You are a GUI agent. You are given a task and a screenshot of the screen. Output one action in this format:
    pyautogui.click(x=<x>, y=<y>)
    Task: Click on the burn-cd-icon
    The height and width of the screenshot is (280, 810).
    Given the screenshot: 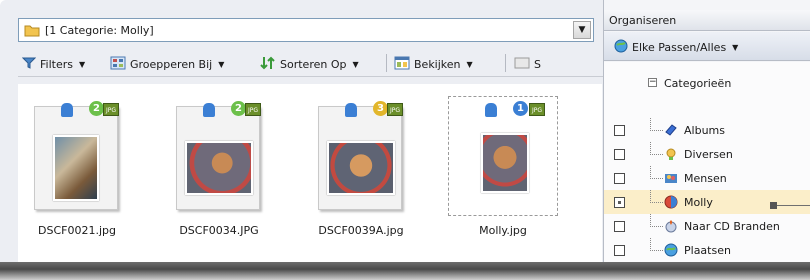 What is the action you would take?
    pyautogui.click(x=671, y=226)
    